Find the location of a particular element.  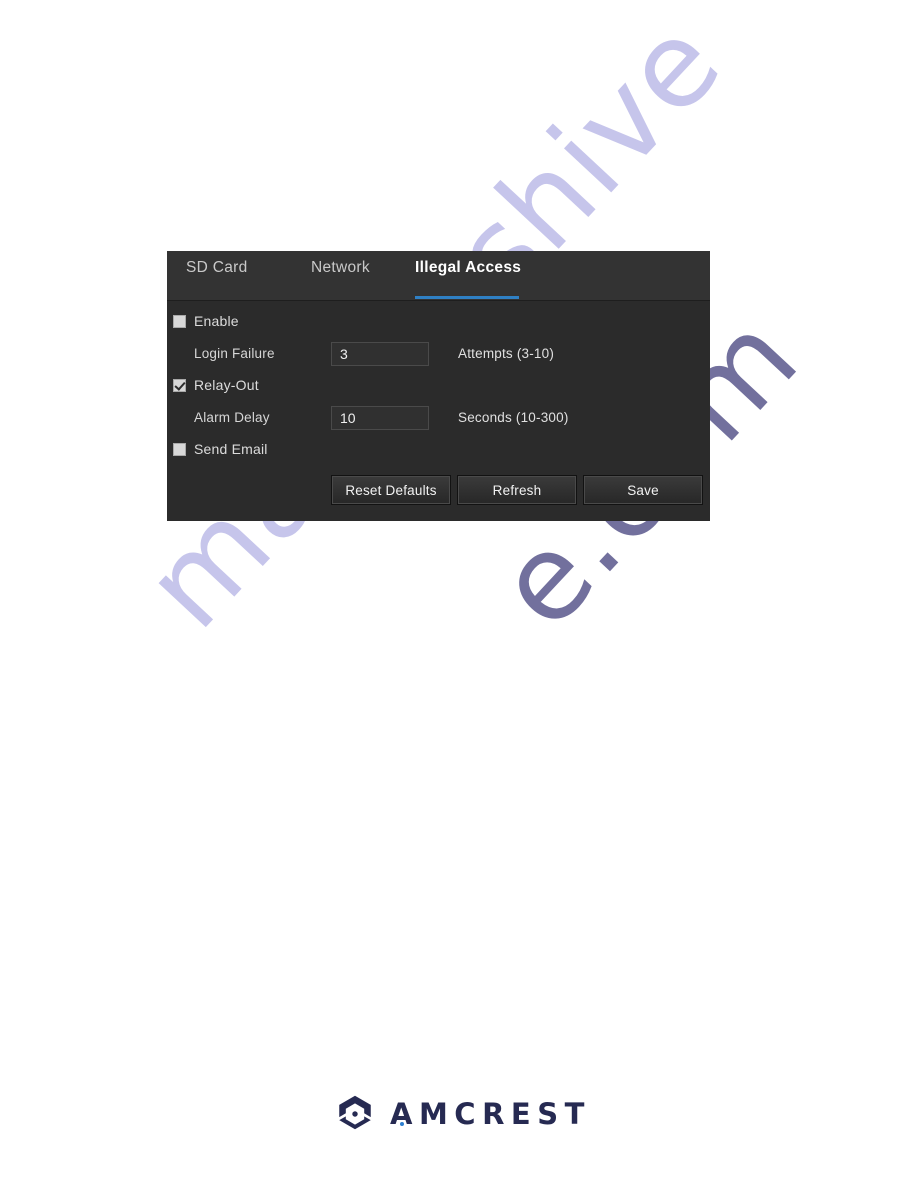

tab-sd-card-label: SD Card is located at coordinates (217, 267).